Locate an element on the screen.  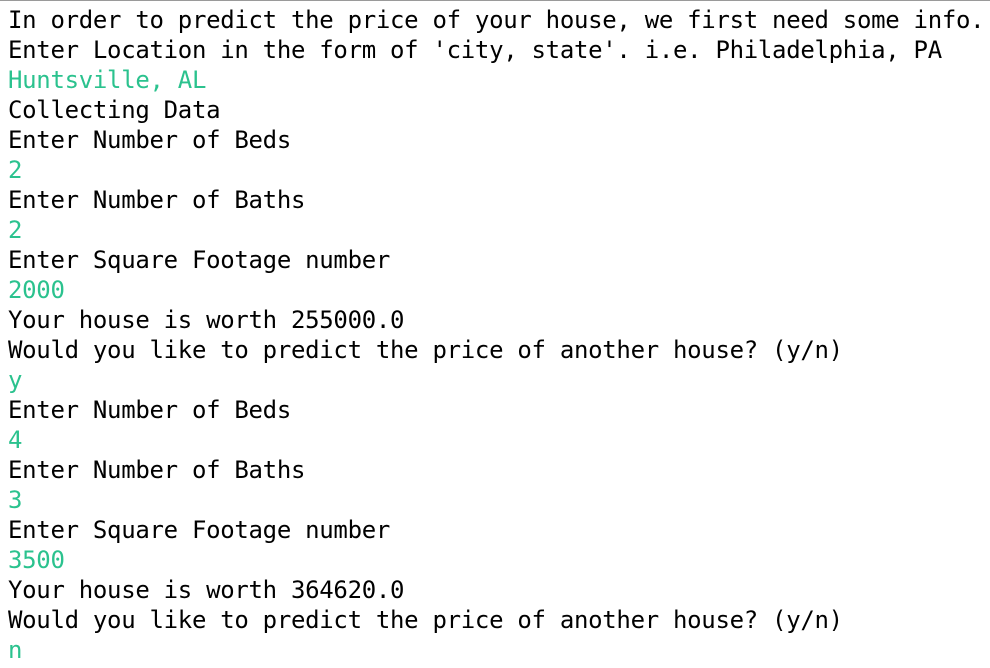
location-input-echo: Huntsville, AL is located at coordinates (107, 80).